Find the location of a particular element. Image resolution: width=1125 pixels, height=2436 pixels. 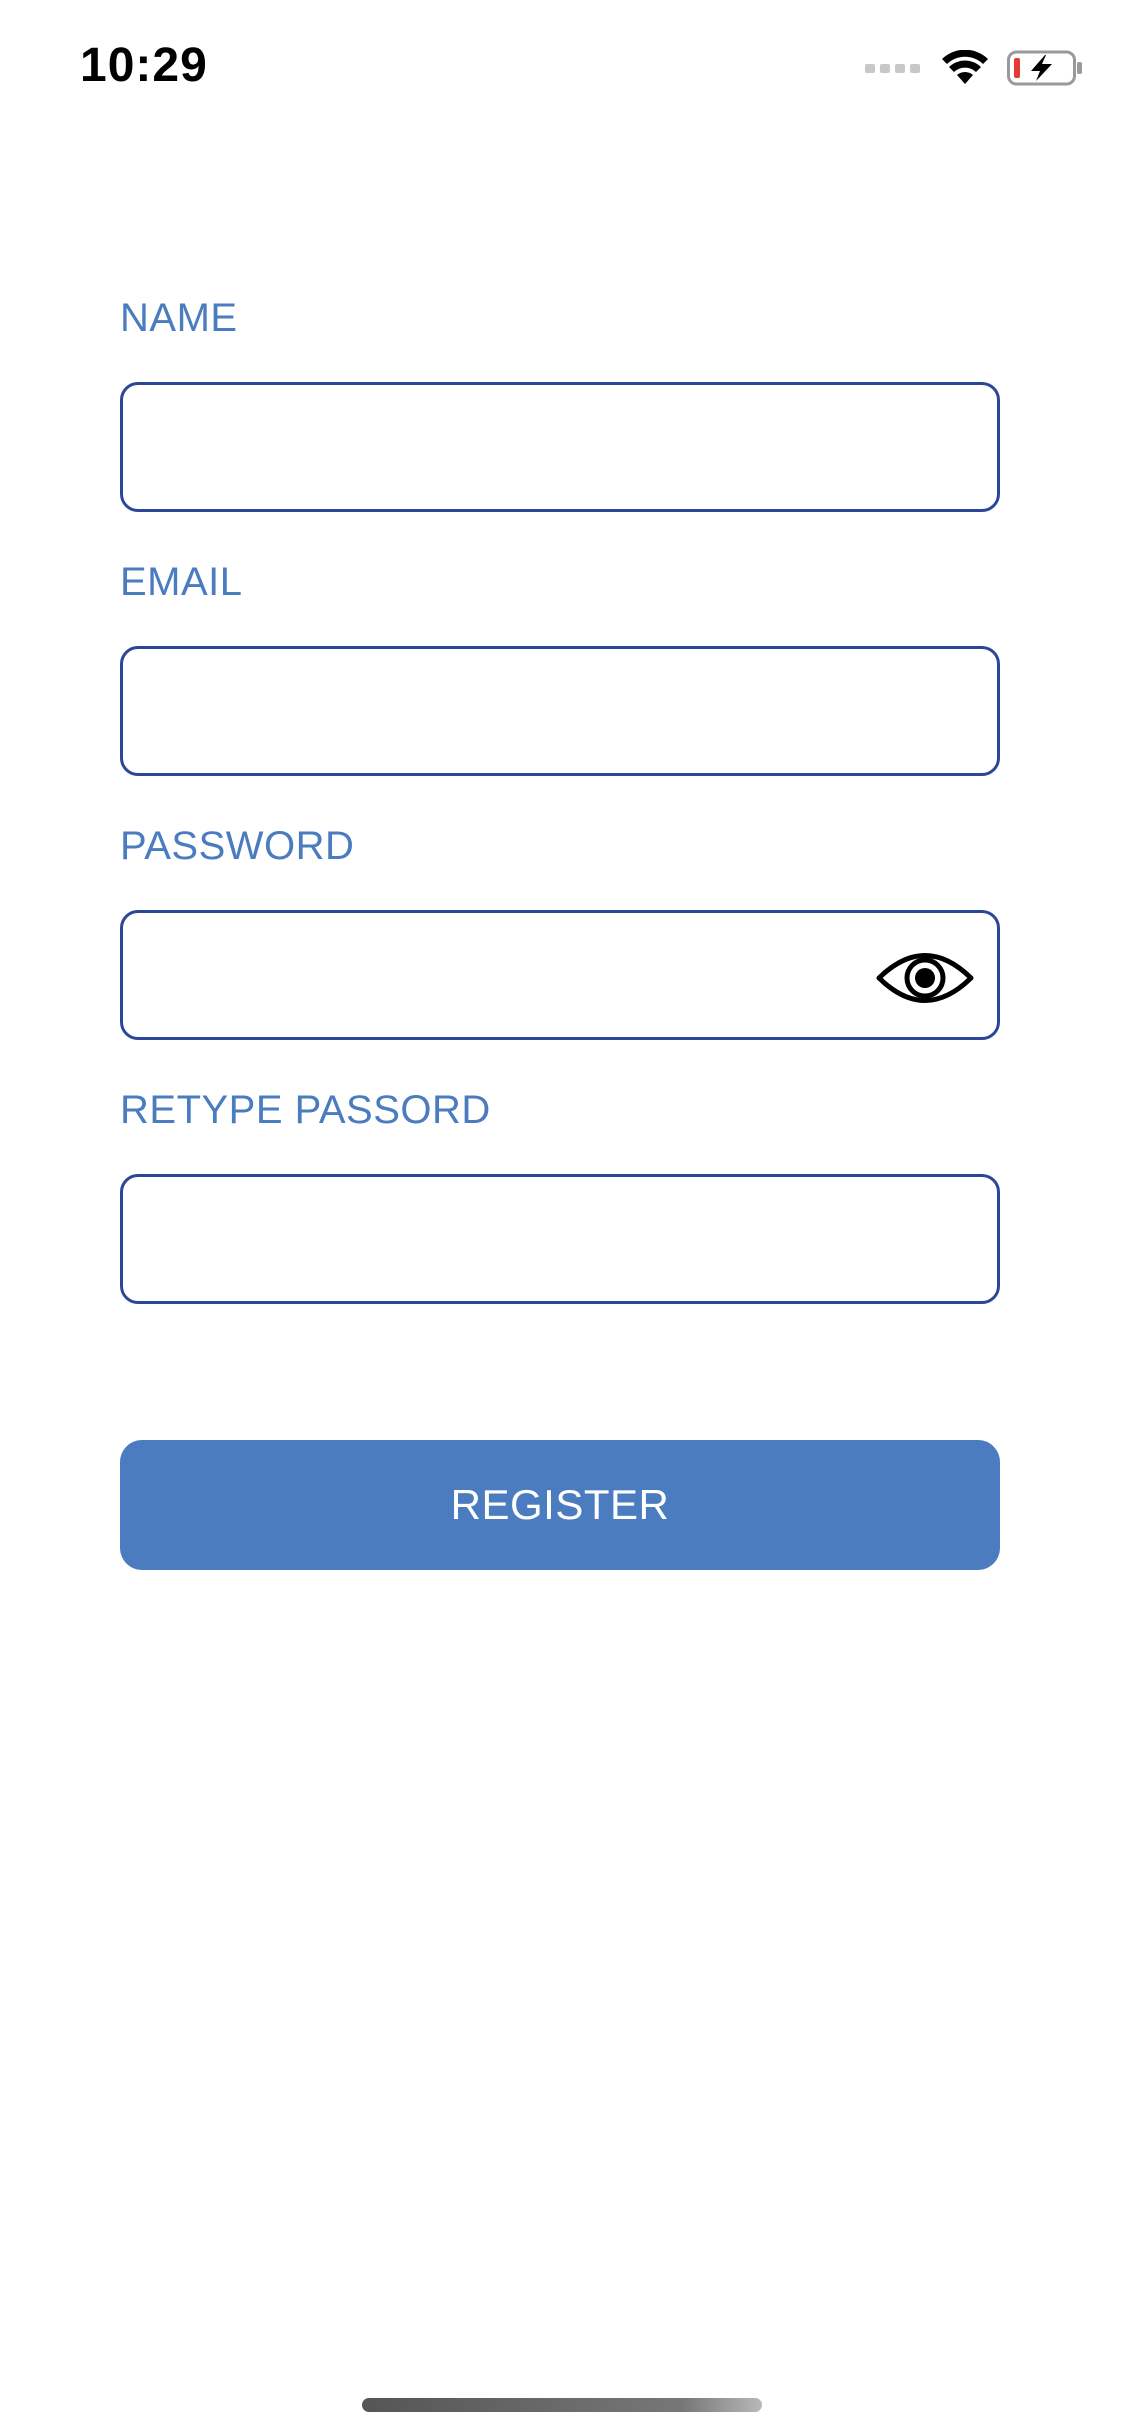

retype-password-input is located at coordinates (560, 1239).